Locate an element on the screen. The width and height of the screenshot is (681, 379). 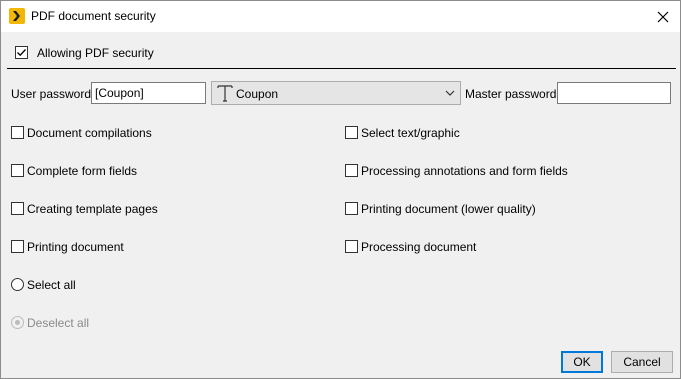
perm-document-compilations-label: Document compilations is located at coordinates (89, 133).